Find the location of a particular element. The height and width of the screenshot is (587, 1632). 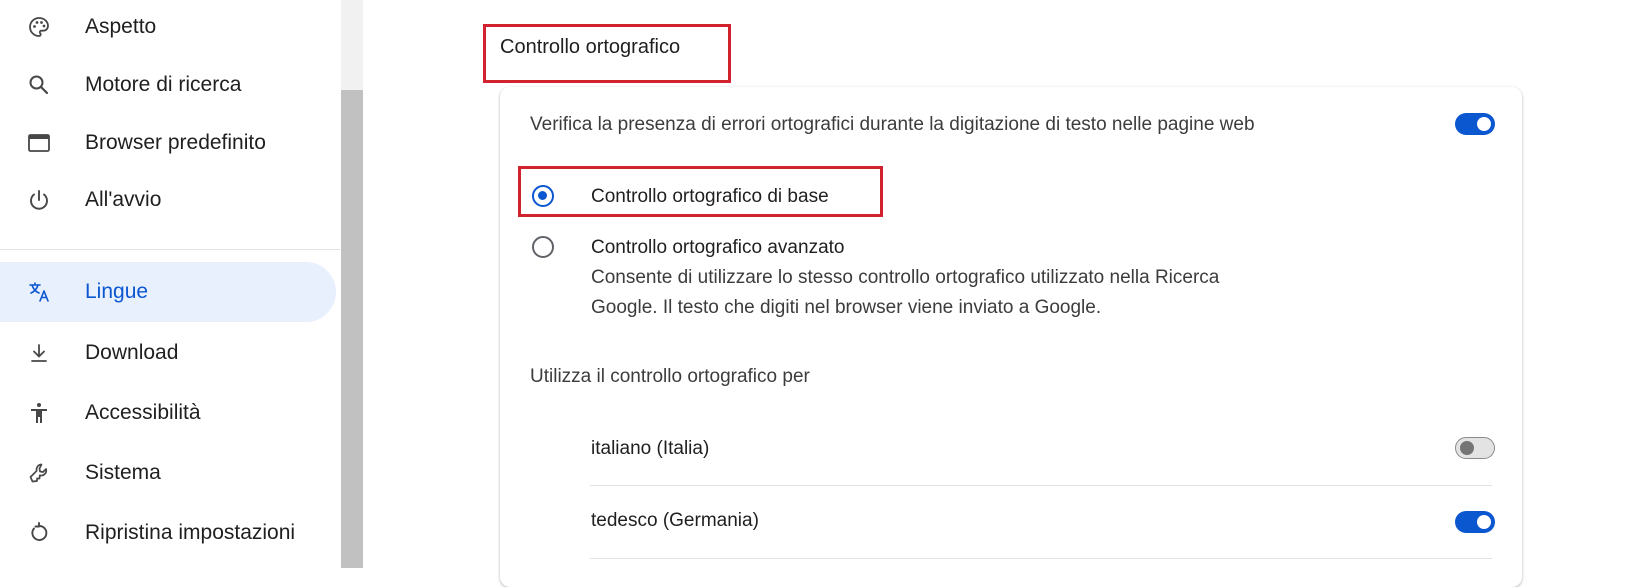

sidebar-item-label: Ripristina impostazioni is located at coordinates (190, 532).